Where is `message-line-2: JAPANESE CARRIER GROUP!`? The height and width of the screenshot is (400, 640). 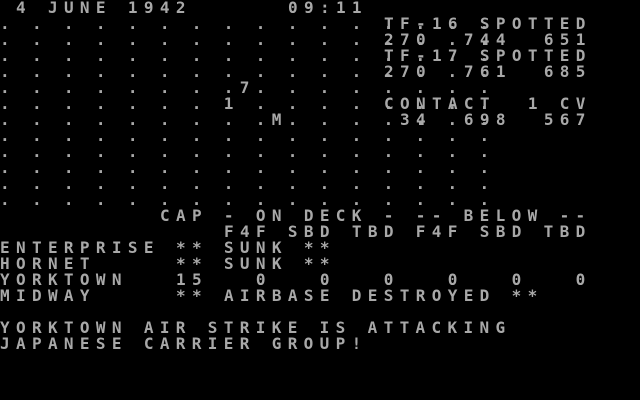 message-line-2: JAPANESE CARRIER GROUP! is located at coordinates (184, 343).